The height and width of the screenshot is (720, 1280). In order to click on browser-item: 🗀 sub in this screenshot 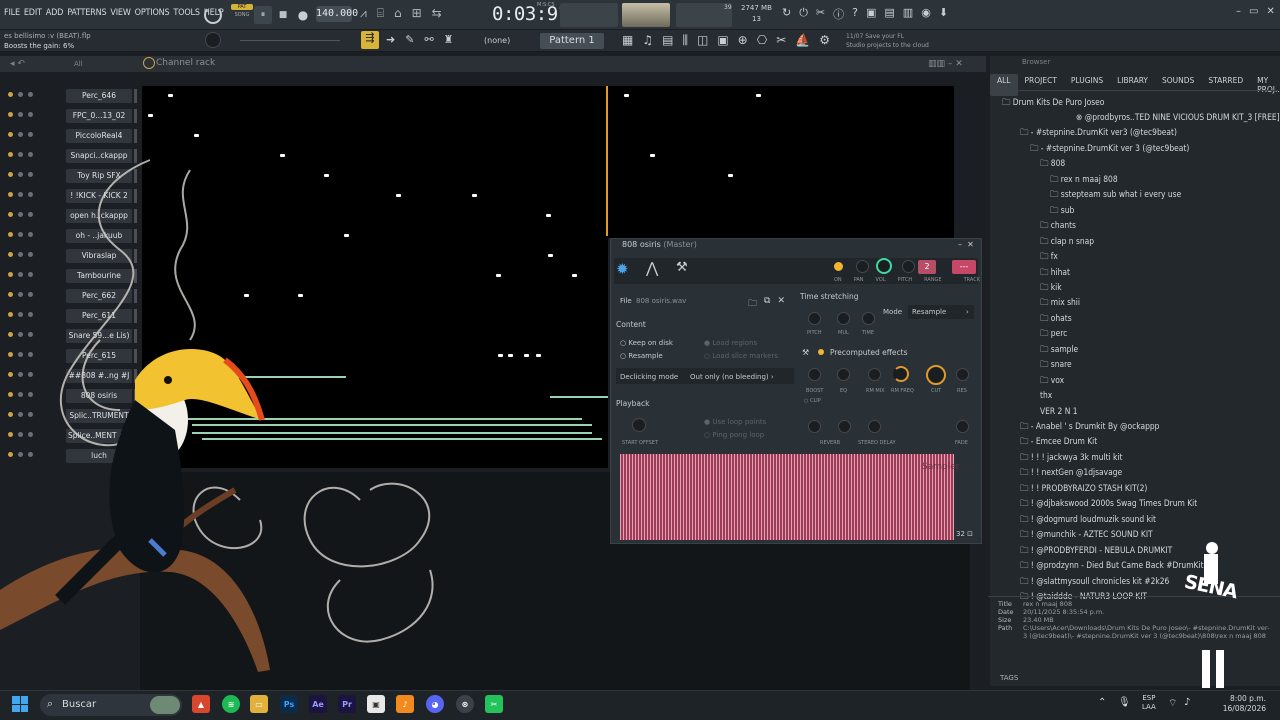, I will do `click(1062, 212)`.